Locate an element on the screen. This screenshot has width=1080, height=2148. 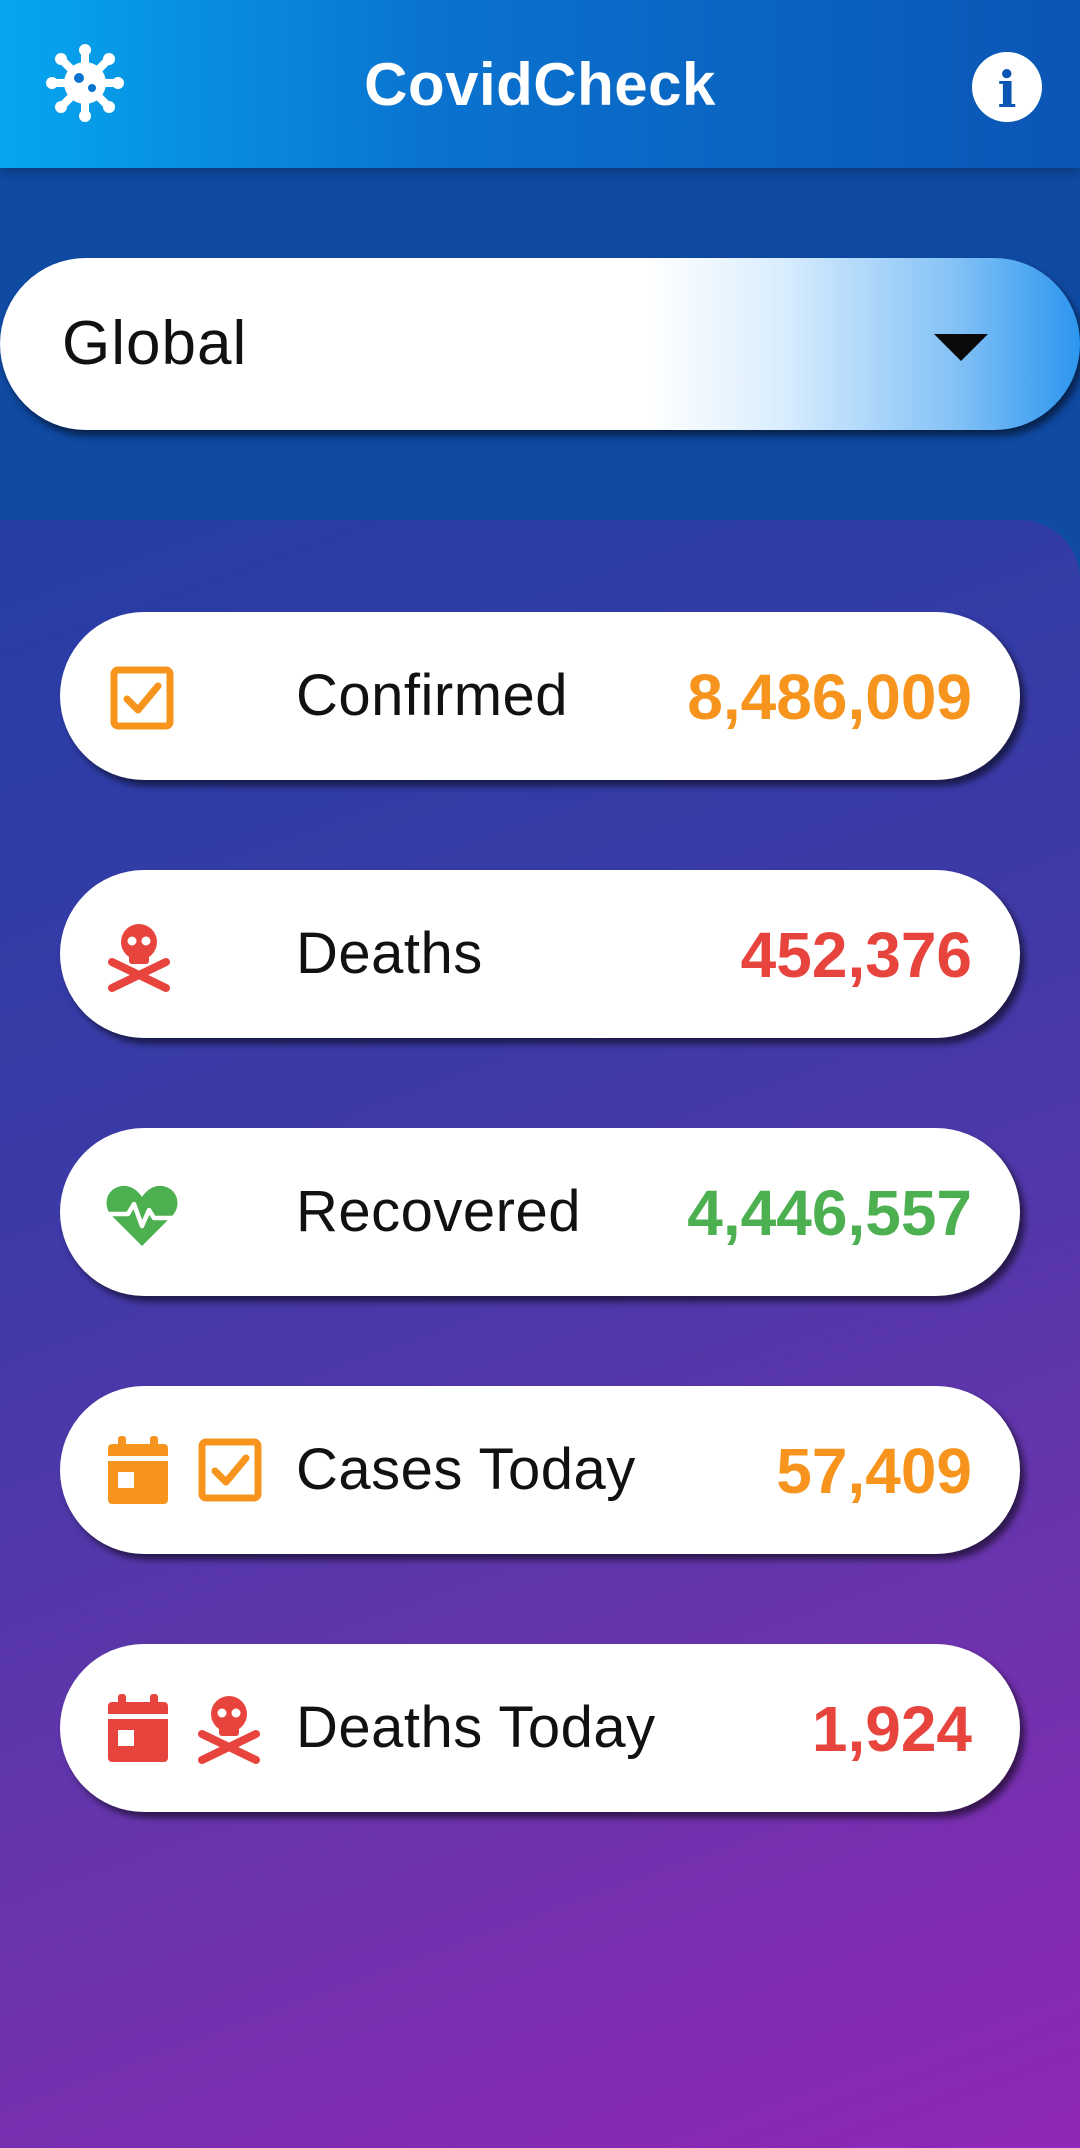
stat-card-deaths: Deaths 452,376 is located at coordinates (540, 954).